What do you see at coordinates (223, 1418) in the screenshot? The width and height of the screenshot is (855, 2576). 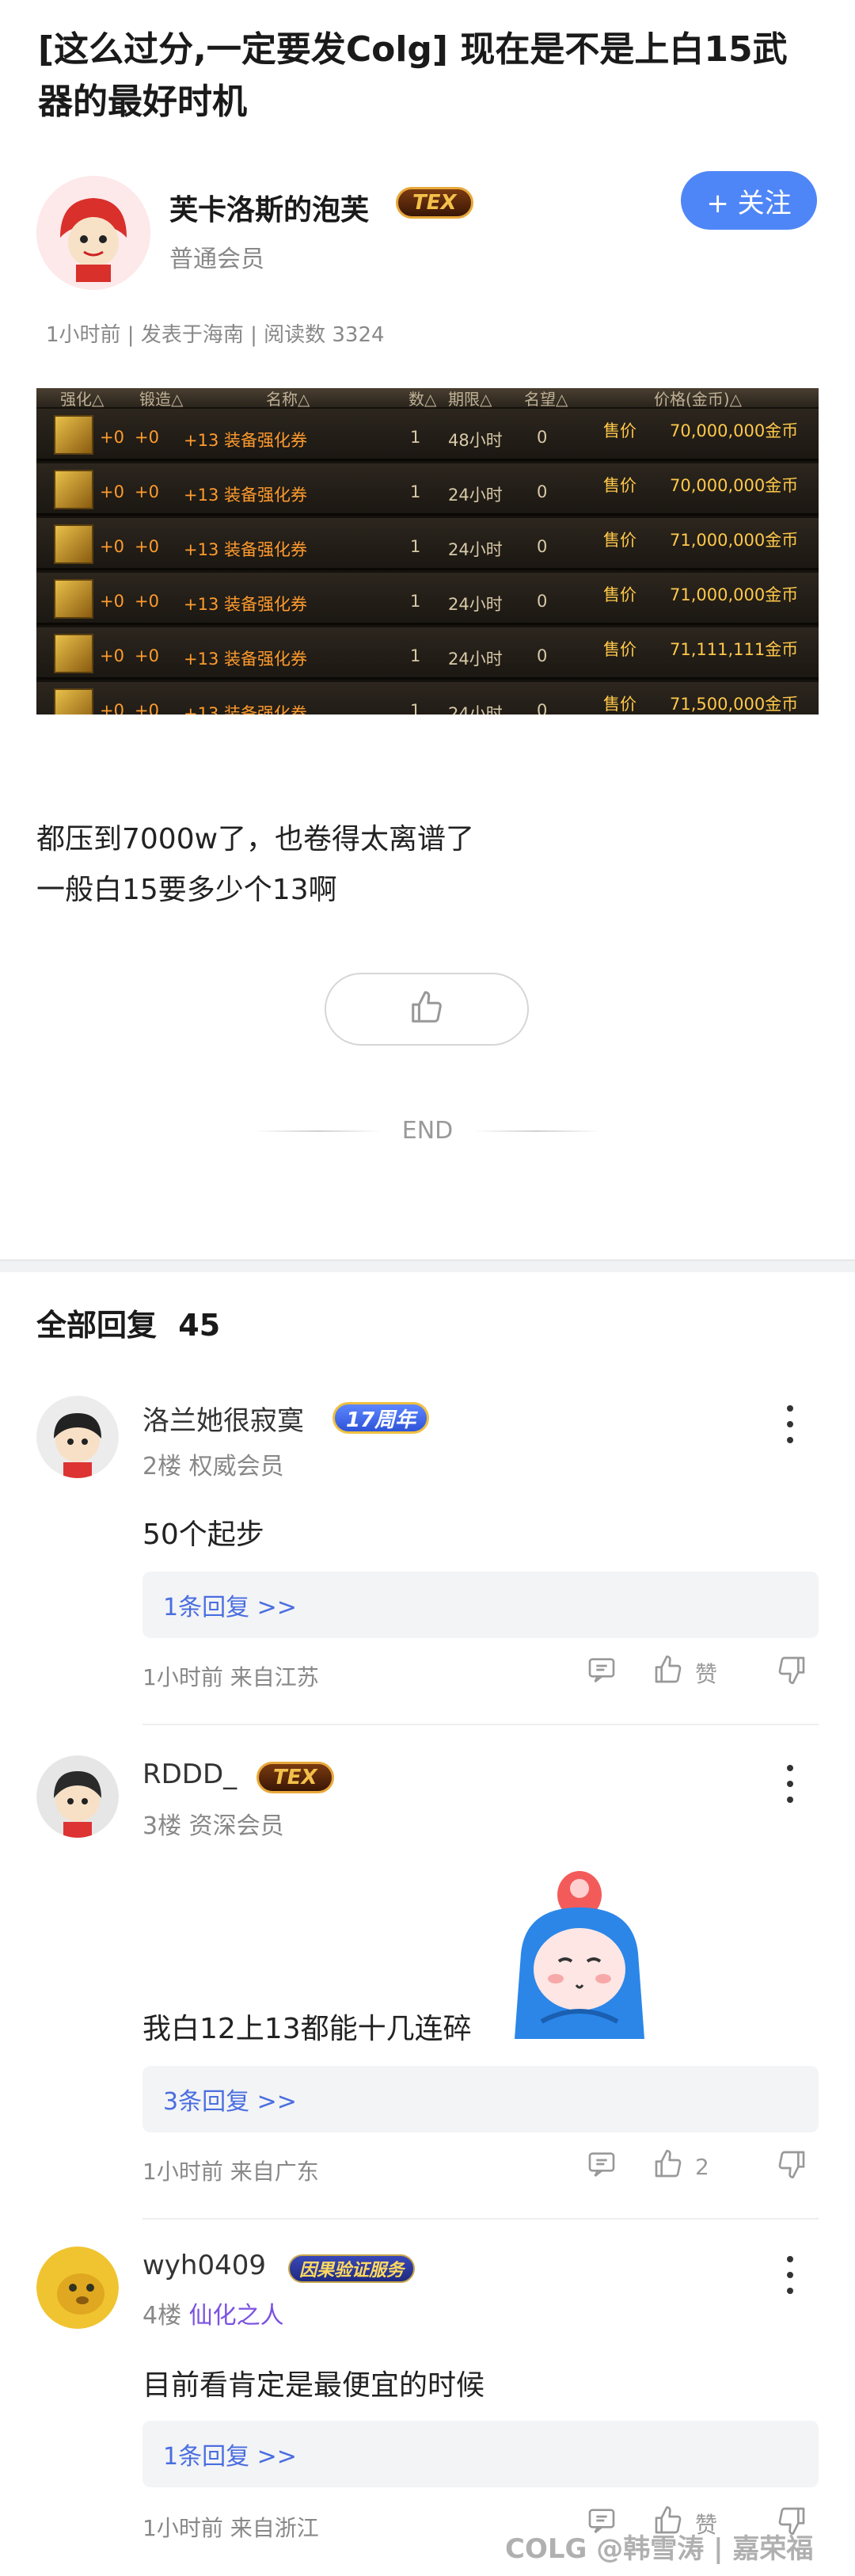 I see `commenter-name: 洛兰她很寂寞` at bounding box center [223, 1418].